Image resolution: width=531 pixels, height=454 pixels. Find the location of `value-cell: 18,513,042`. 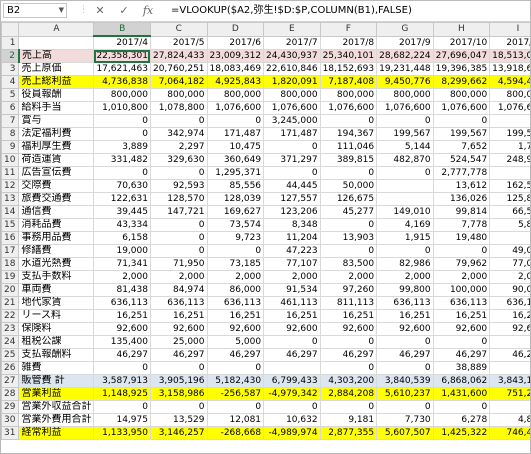

value-cell: 18,513,042 is located at coordinates (509, 56).